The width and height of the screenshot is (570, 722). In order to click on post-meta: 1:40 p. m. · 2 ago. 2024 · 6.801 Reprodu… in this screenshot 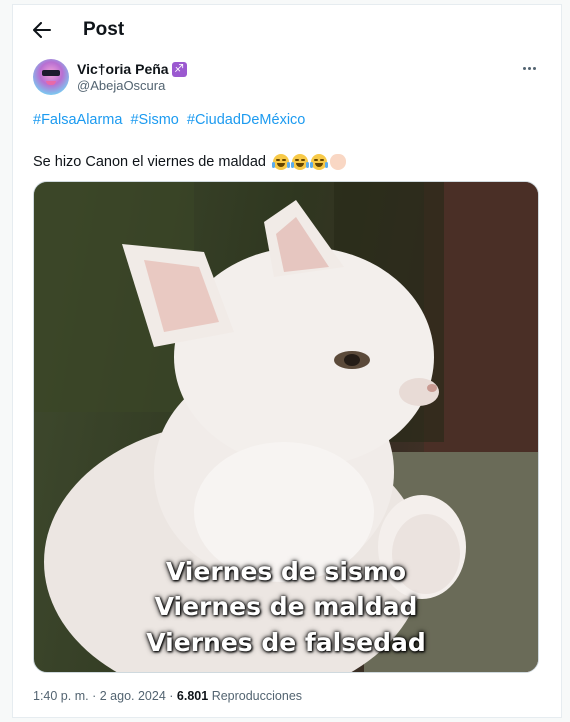, I will do `click(167, 696)`.